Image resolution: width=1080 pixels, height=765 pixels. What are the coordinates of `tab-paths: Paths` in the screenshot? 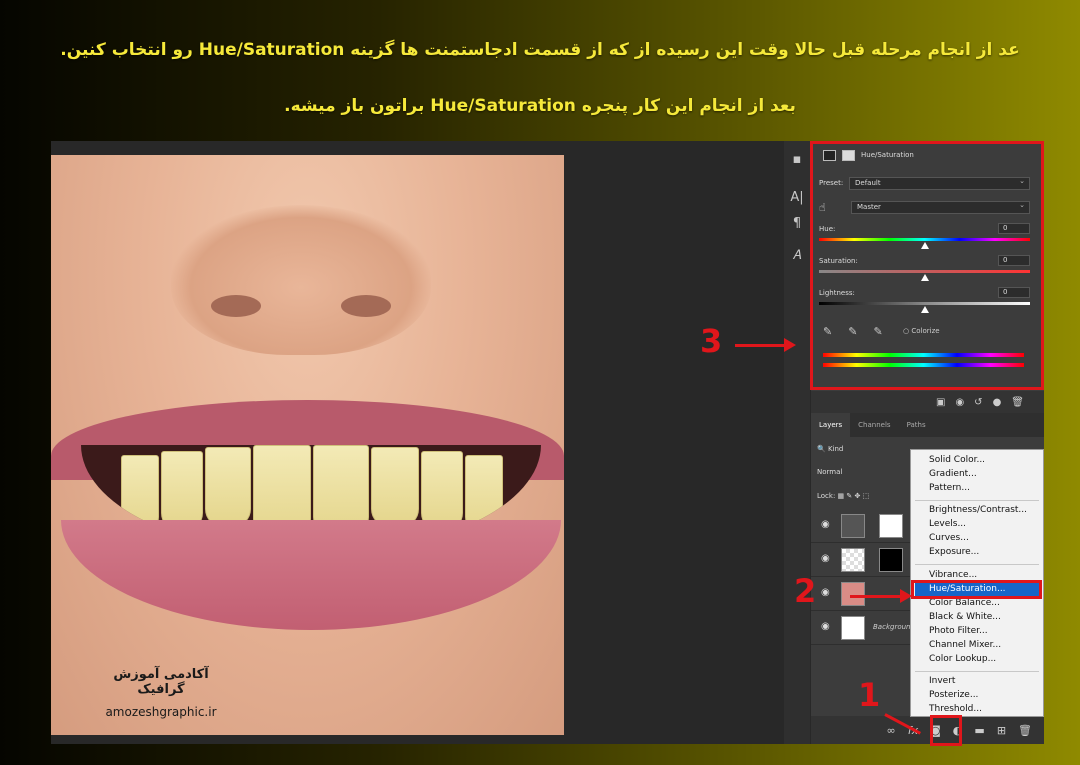 It's located at (916, 425).